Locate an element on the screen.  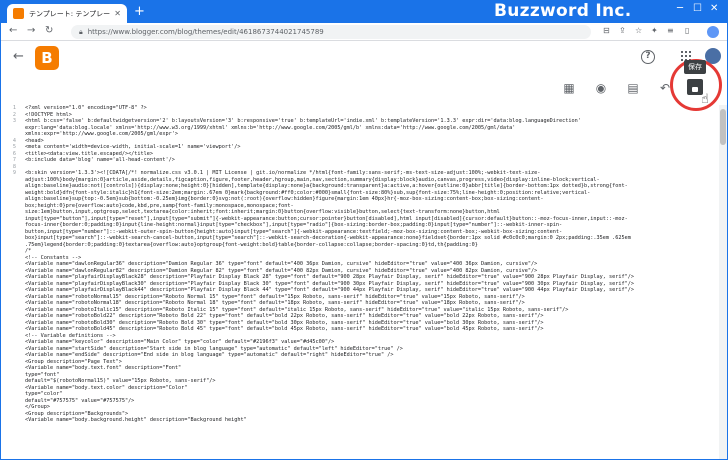
format-icon: ▤ is located at coordinates (633, 88).